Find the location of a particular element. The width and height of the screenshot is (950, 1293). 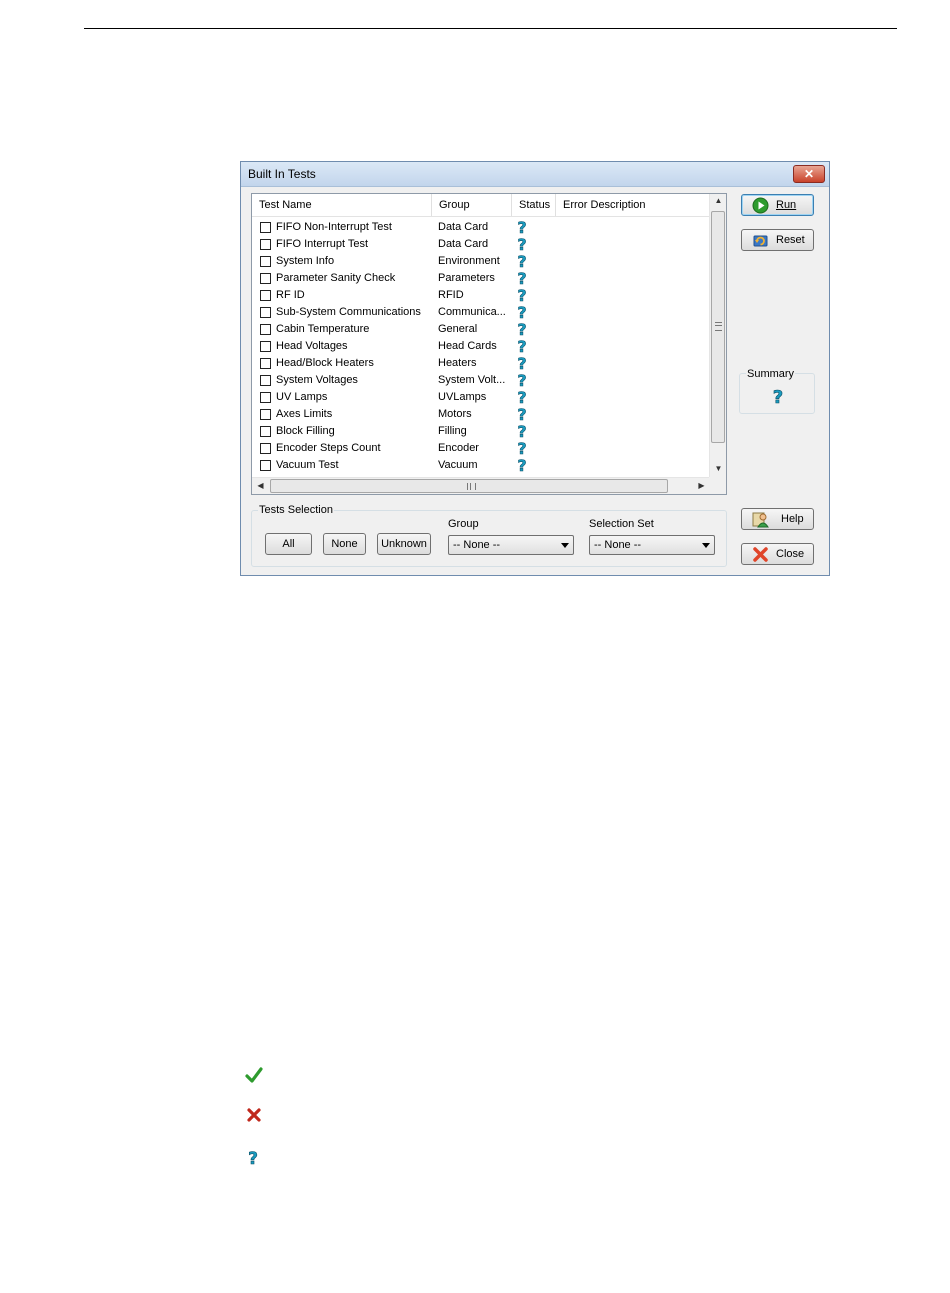

select-unknown-button: Unknown is located at coordinates (404, 544).